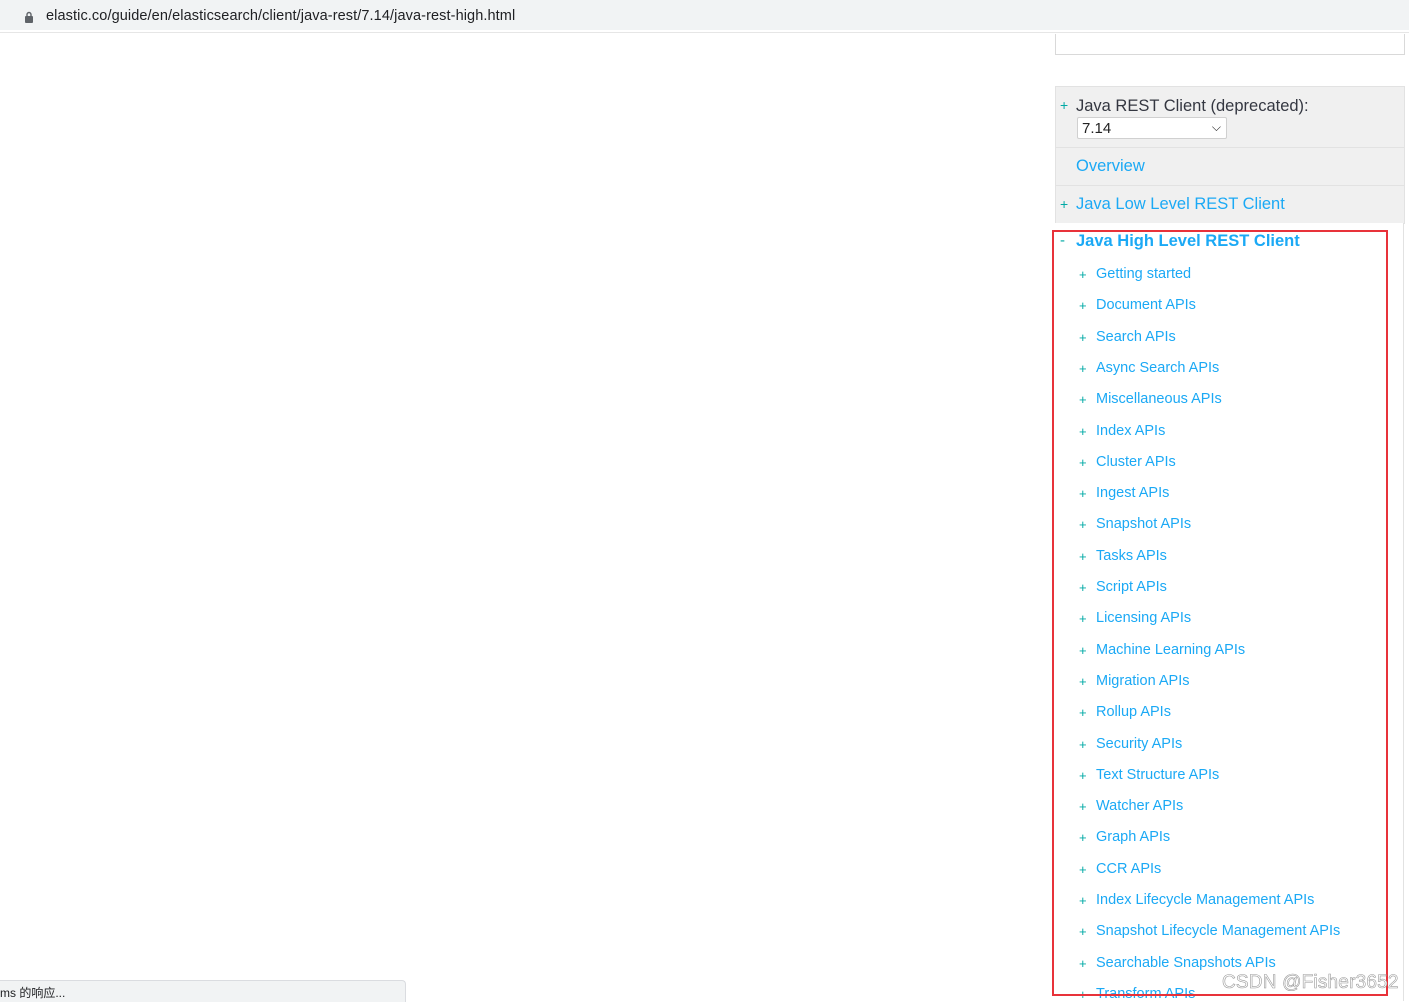  What do you see at coordinates (1143, 618) in the screenshot?
I see `list-item-label: Licensing APIs` at bounding box center [1143, 618].